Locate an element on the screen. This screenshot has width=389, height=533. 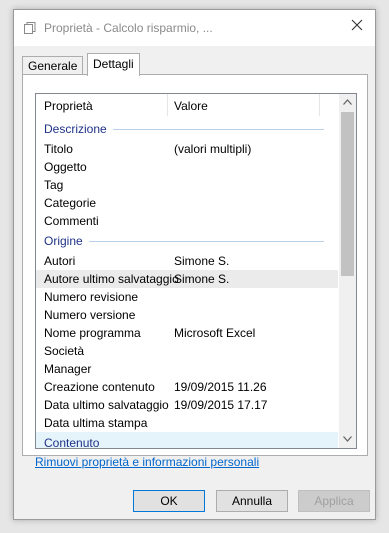
ok-button: OK is located at coordinates (169, 501).